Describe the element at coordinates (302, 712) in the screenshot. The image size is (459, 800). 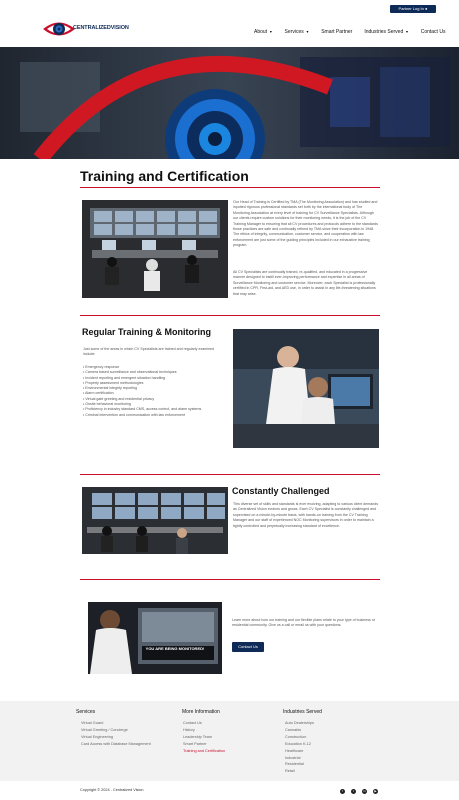
I see `footer-industries-title: Industries Served` at that location.